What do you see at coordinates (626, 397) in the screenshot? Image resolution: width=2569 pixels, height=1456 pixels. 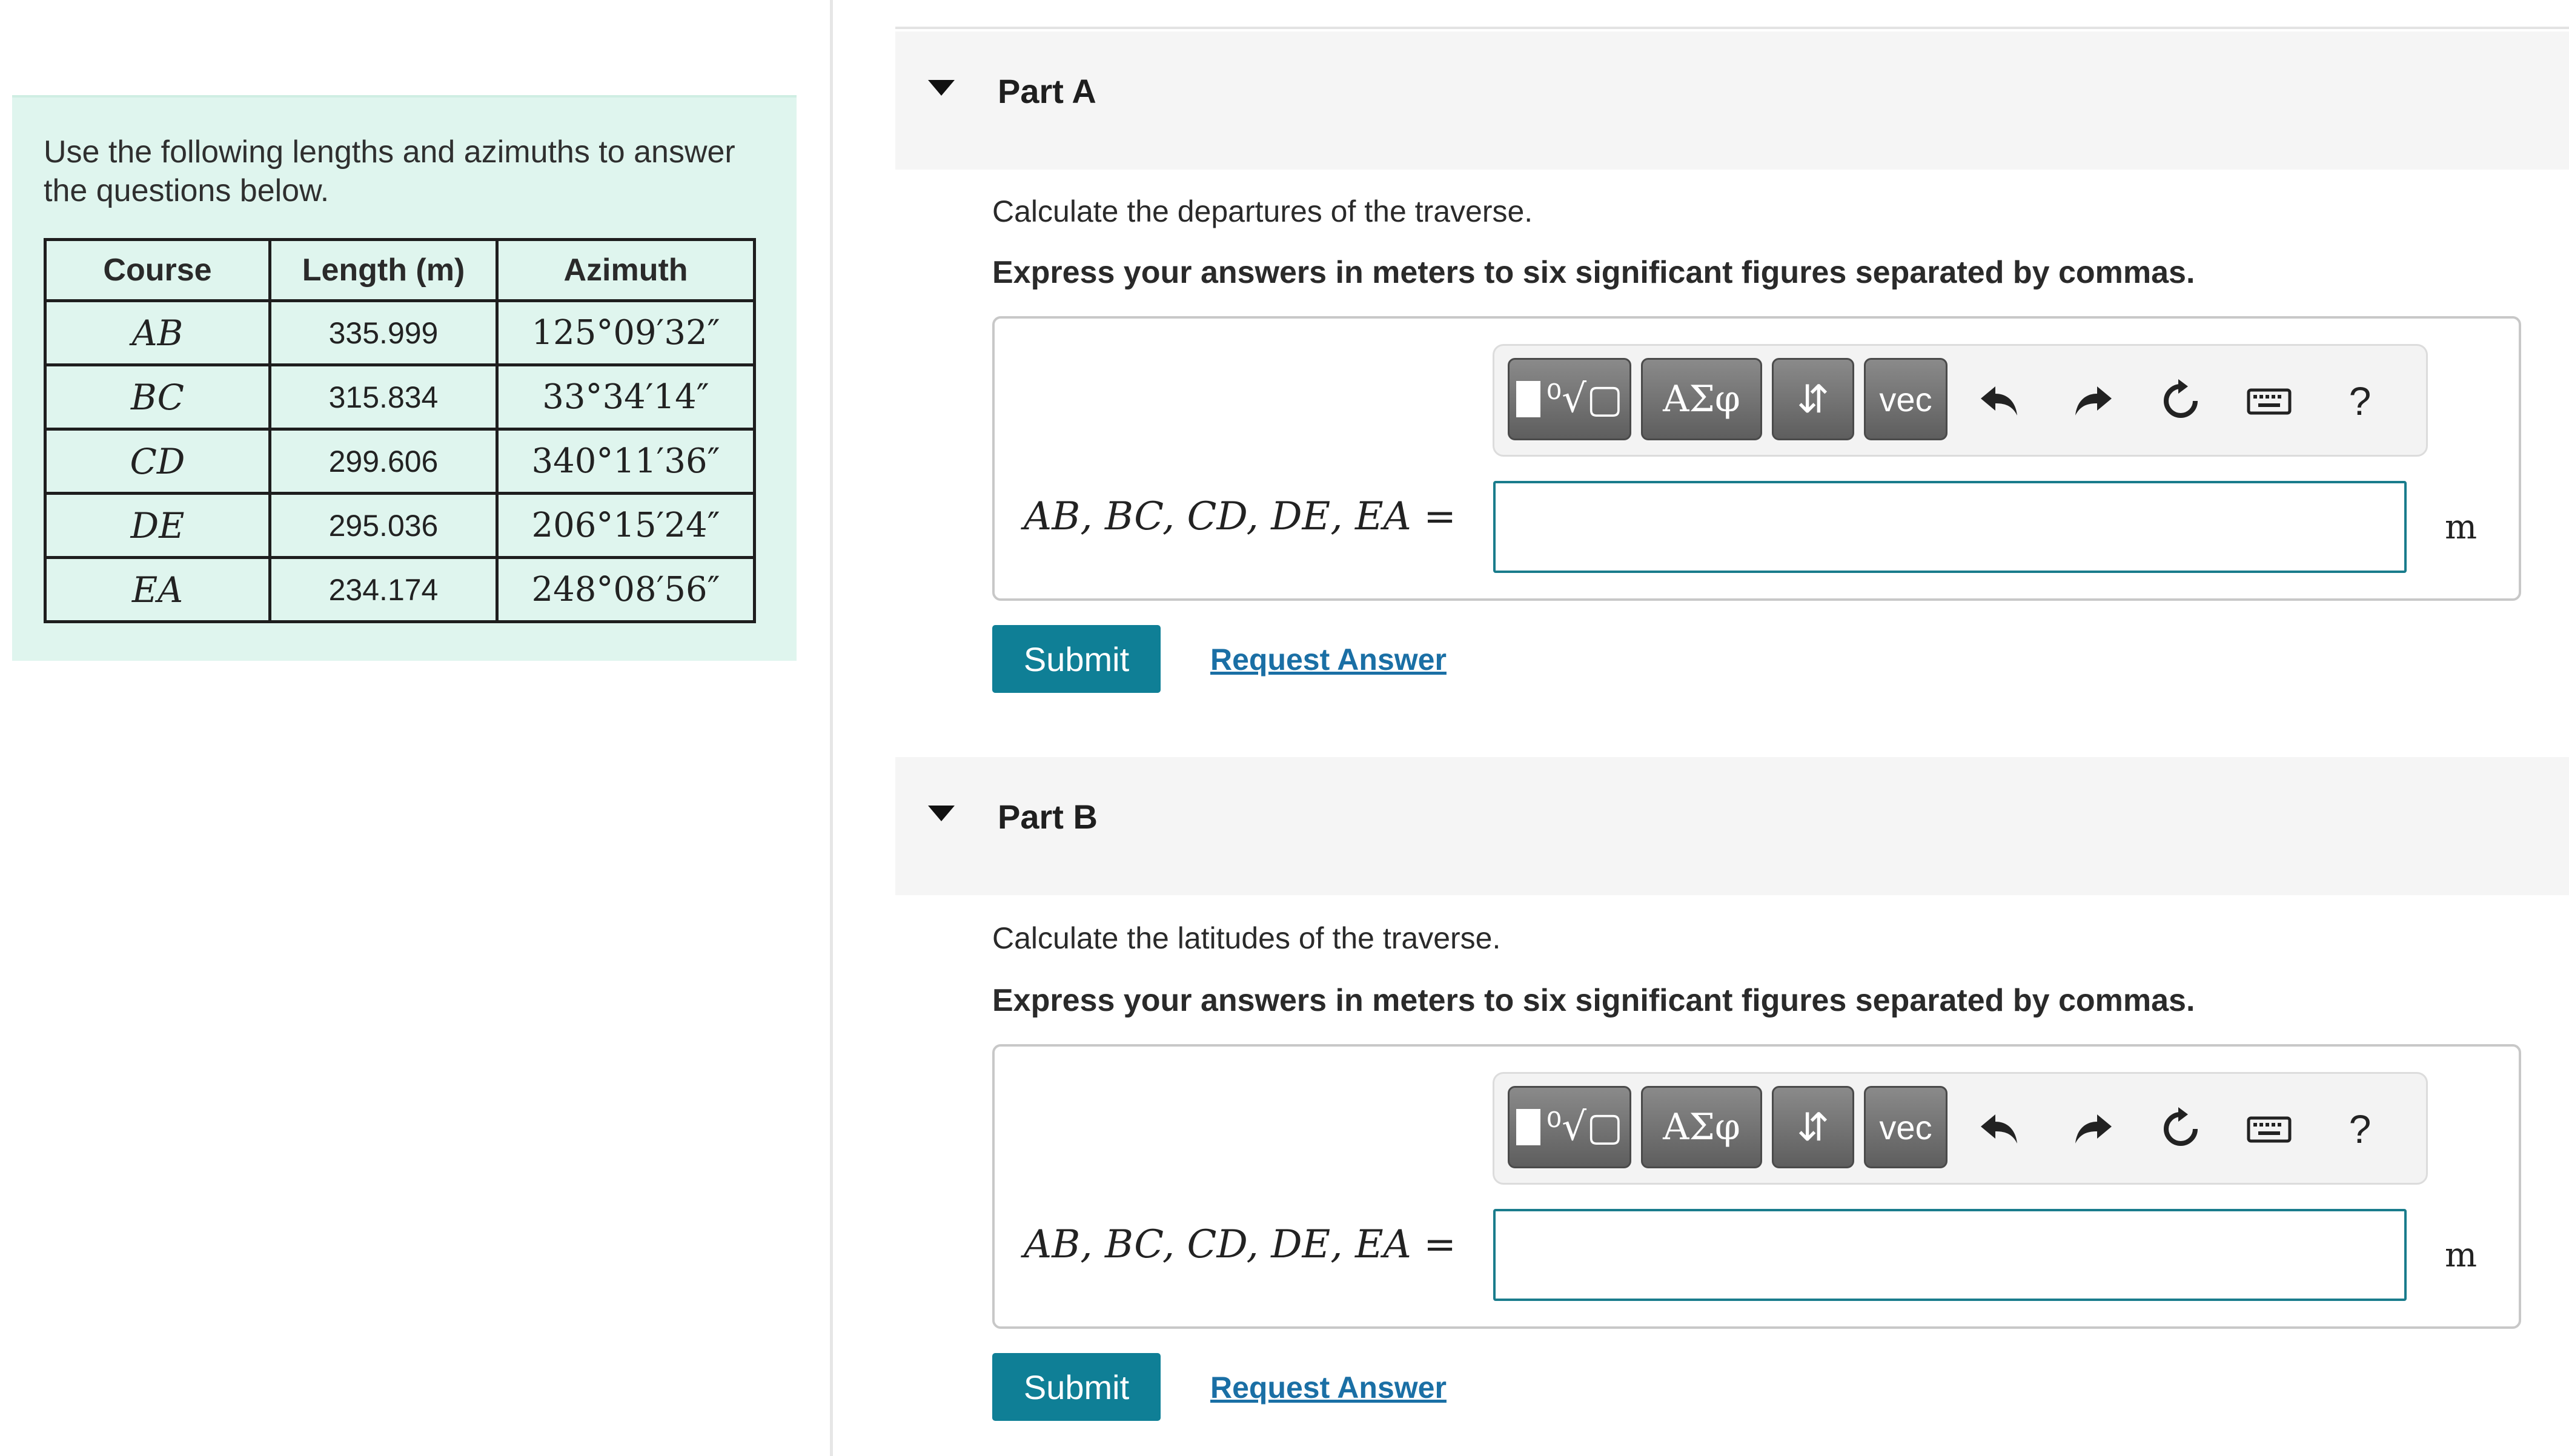 I see `azimuth-cell: 33°34′14″` at bounding box center [626, 397].